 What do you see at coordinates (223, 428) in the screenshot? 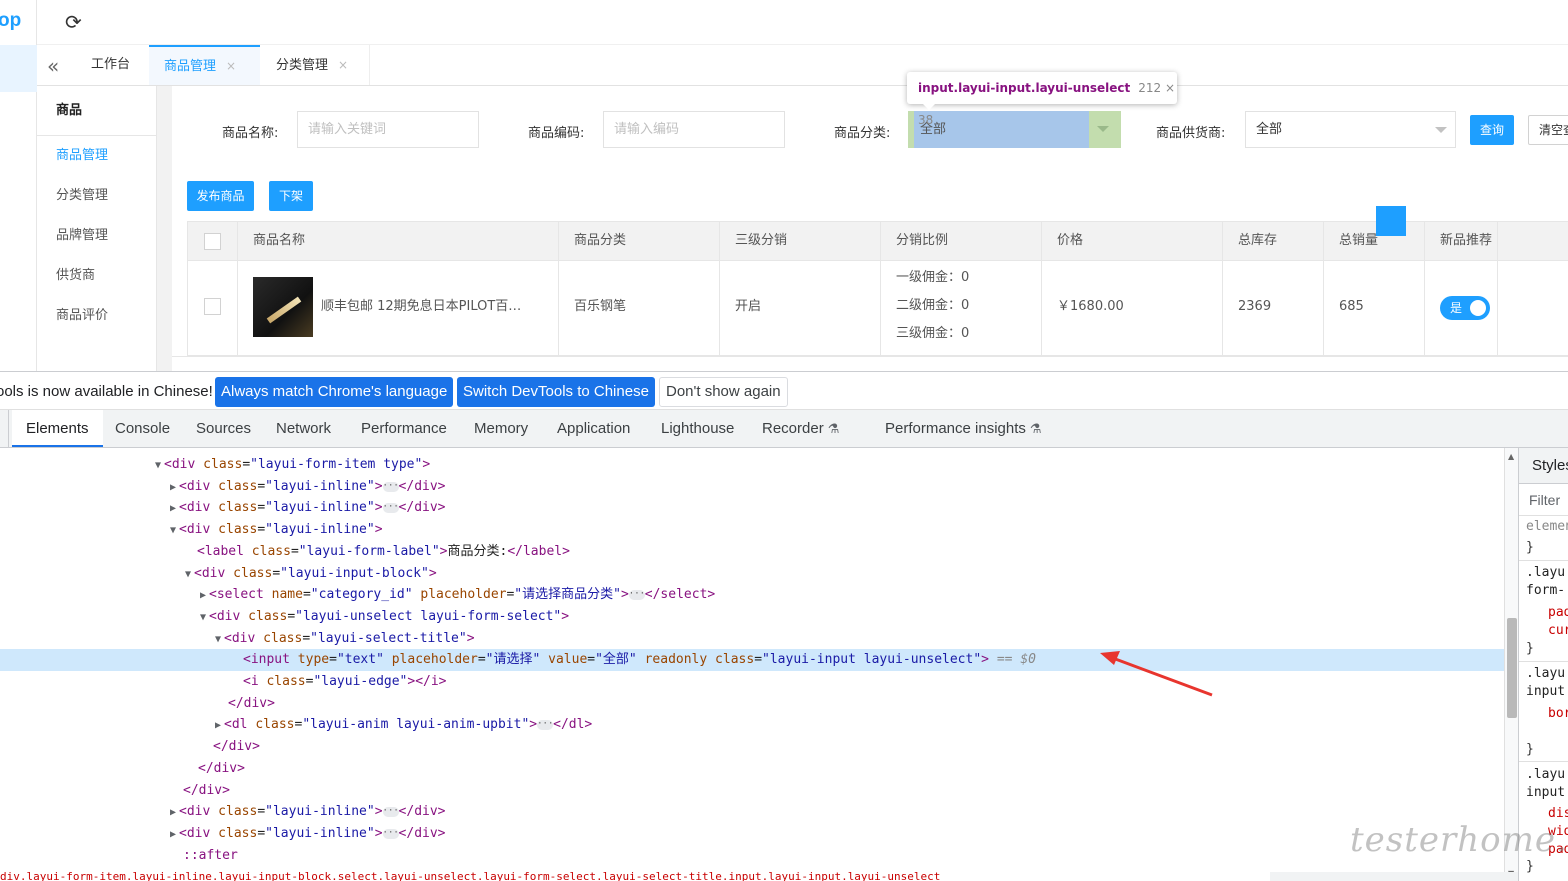
I see `tab-sources: Sources` at bounding box center [223, 428].